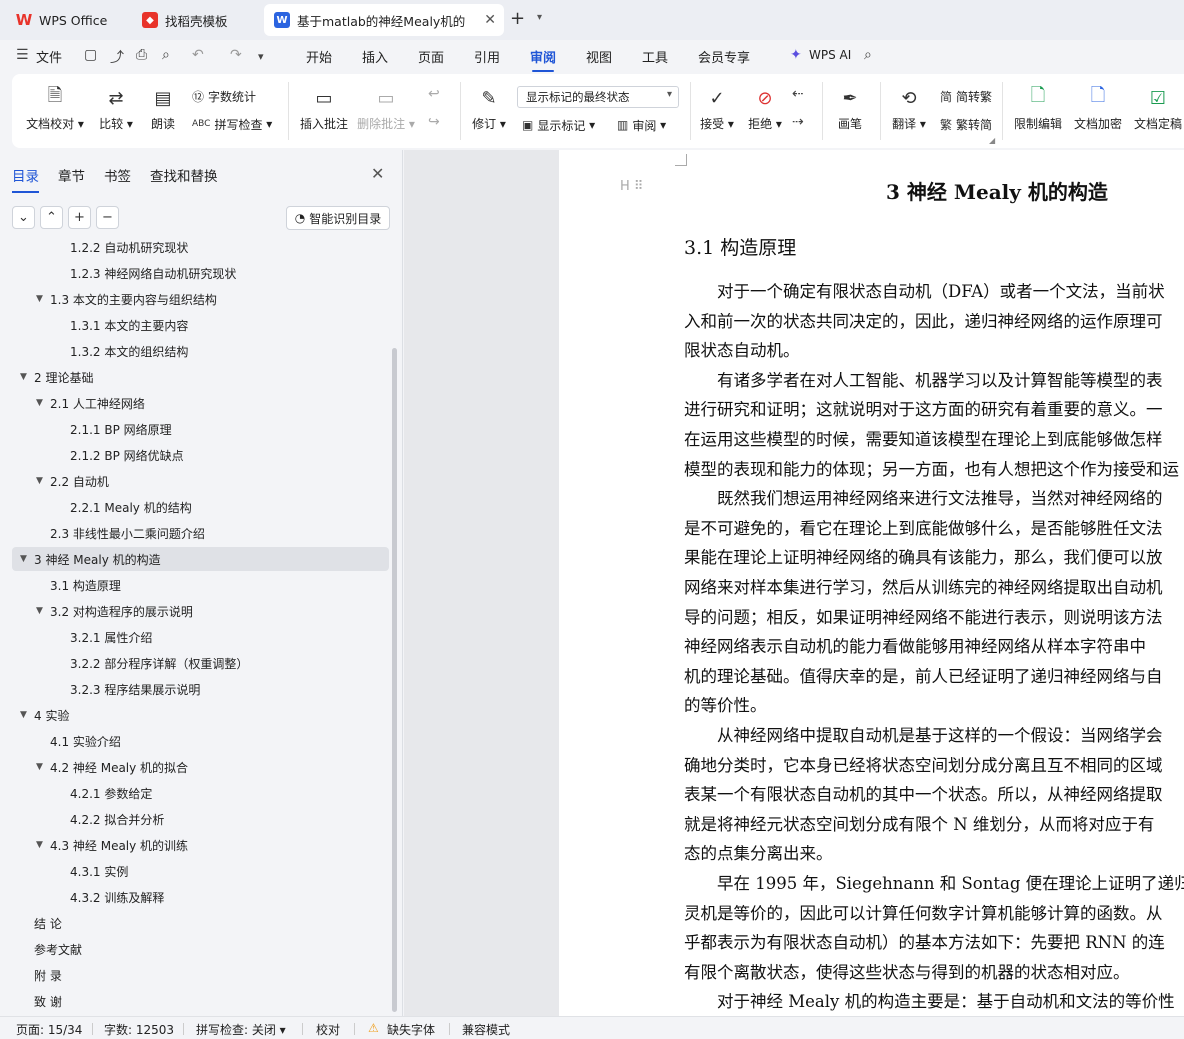  I want to click on share-icon: ⤴, so click(117, 57).